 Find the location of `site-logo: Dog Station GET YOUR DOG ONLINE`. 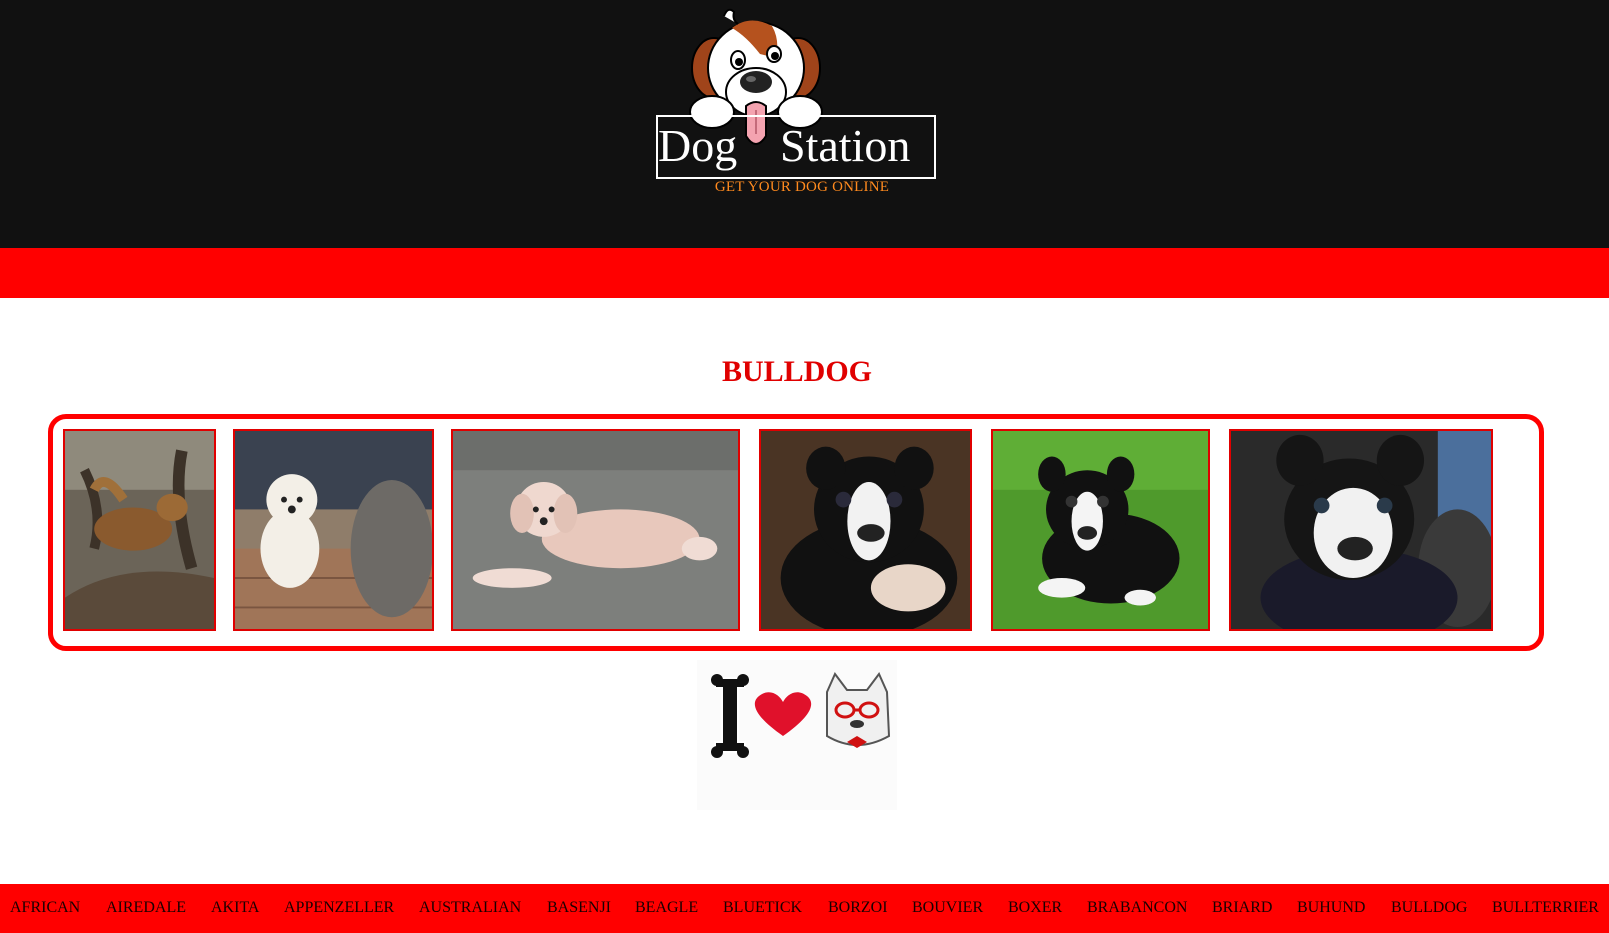

site-logo: Dog Station GET YOUR DOG ONLINE is located at coordinates (796, 106).